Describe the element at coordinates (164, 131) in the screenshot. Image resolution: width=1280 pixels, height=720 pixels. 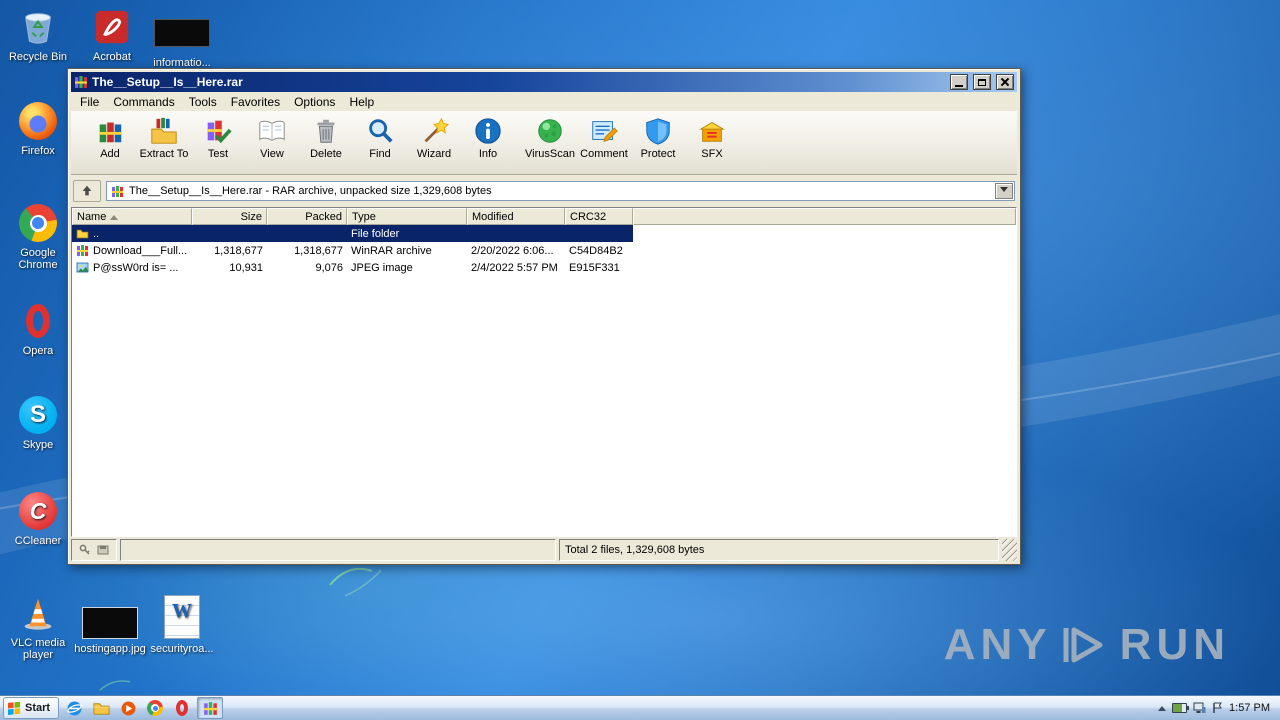
I see `extract-to-icon` at that location.